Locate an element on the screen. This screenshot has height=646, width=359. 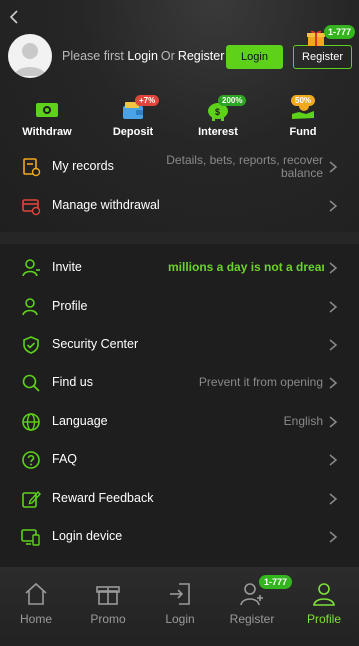
invite-marquee: Earn millions a day is not a dream is located at coordinates (246, 268).